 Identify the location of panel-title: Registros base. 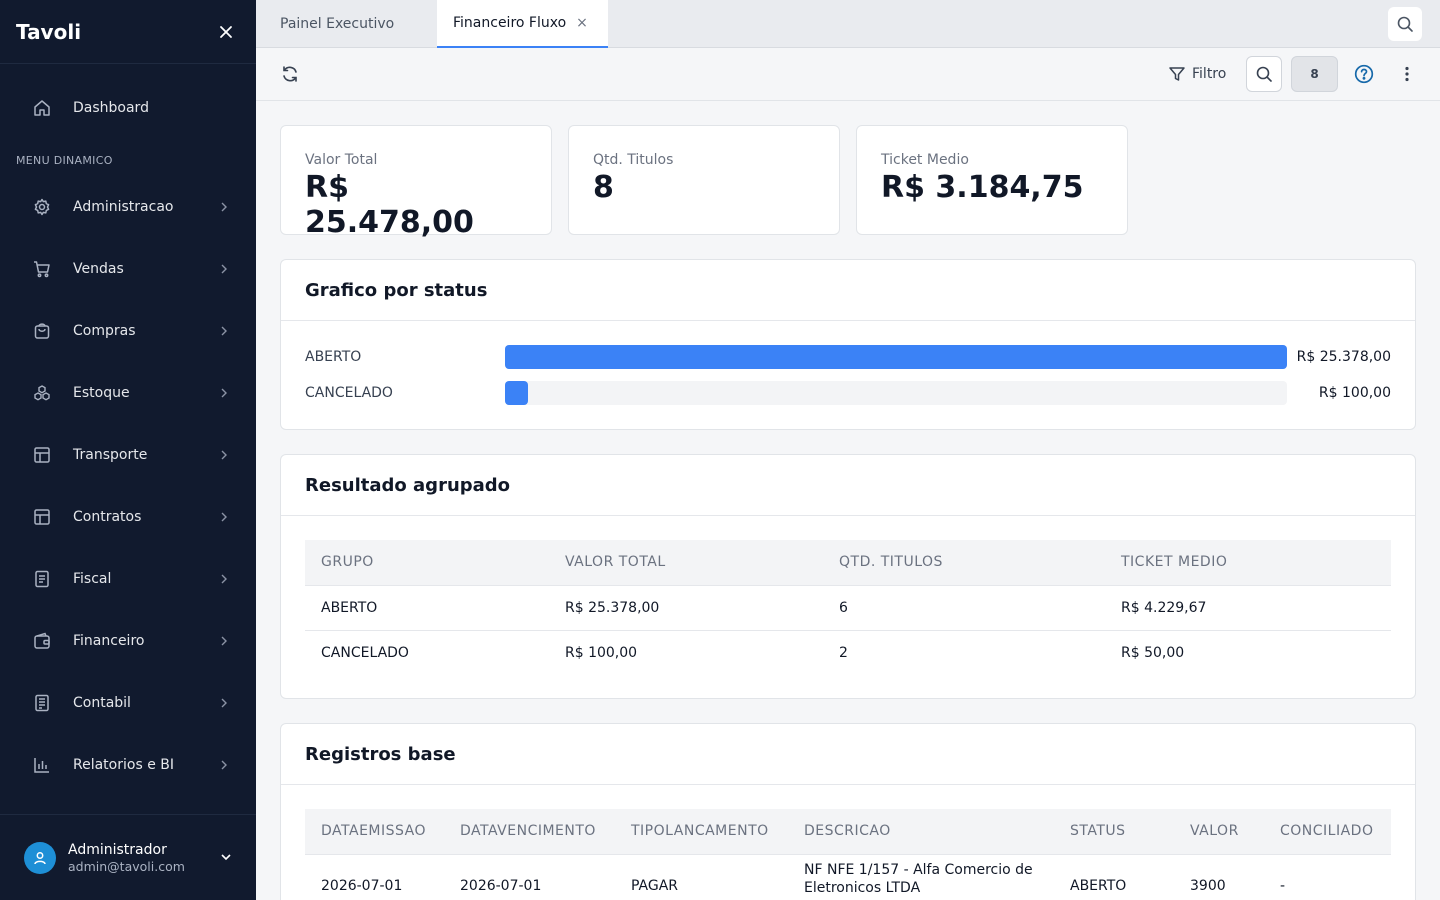
(848, 754).